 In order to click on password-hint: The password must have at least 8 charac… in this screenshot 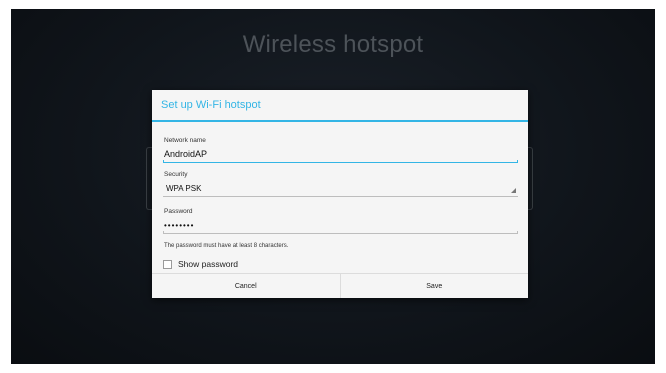, I will do `click(226, 246)`.